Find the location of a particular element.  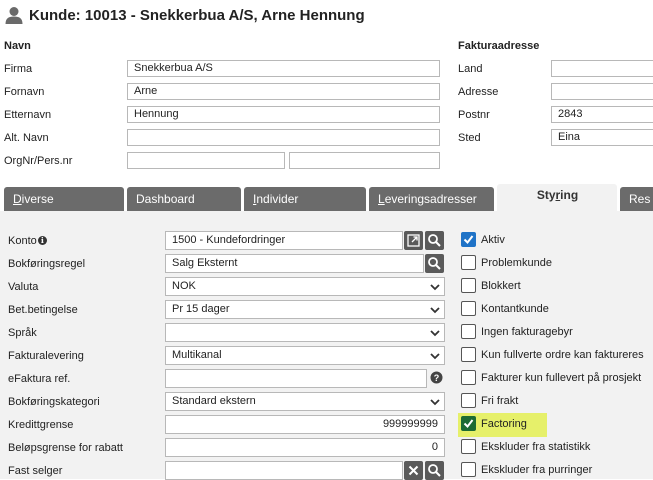

open-link-button is located at coordinates (413, 240).